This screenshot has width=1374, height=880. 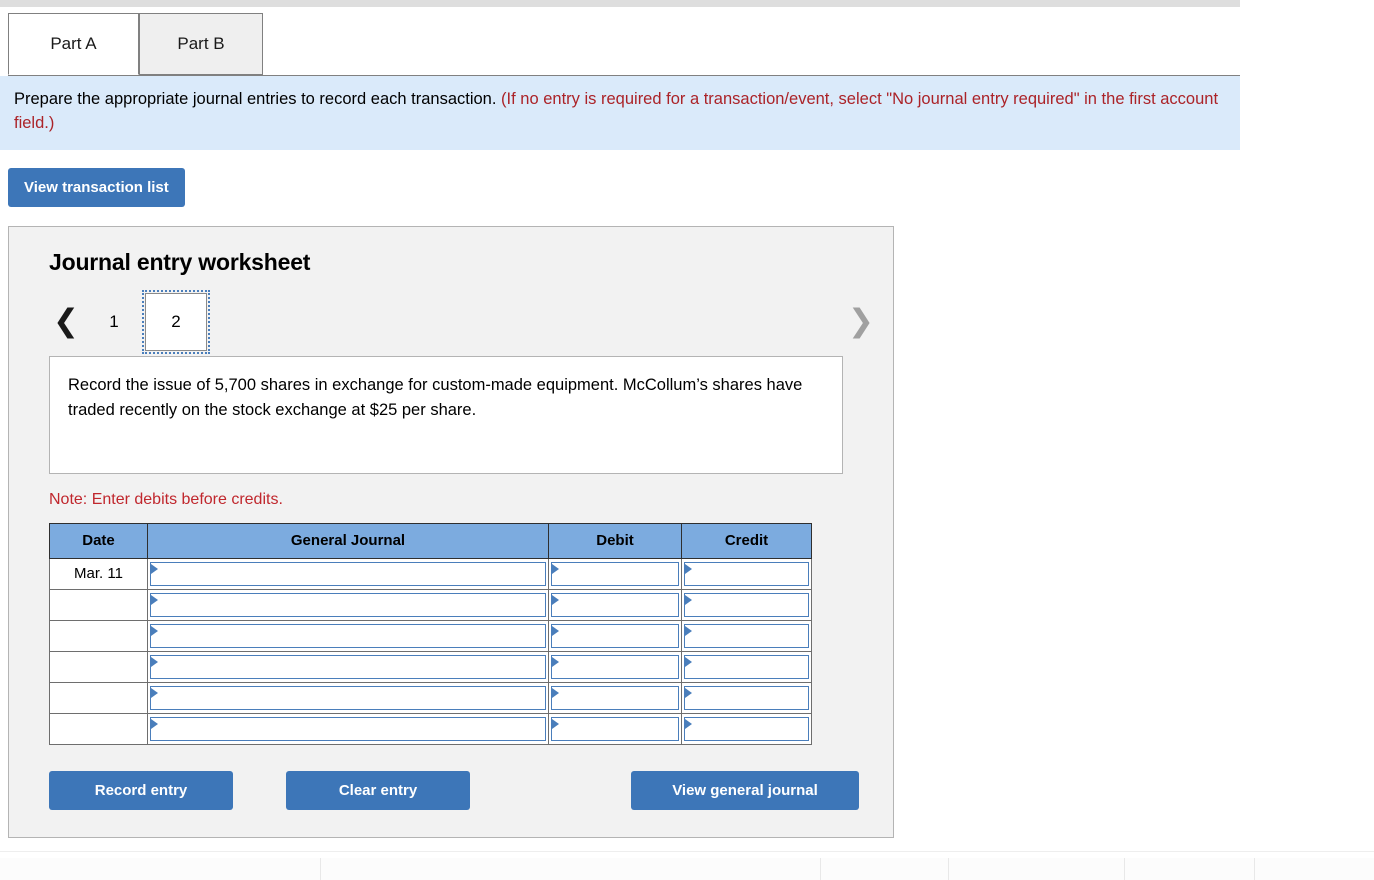 What do you see at coordinates (98, 573) in the screenshot?
I see `cell-date-1: Mar. 11` at bounding box center [98, 573].